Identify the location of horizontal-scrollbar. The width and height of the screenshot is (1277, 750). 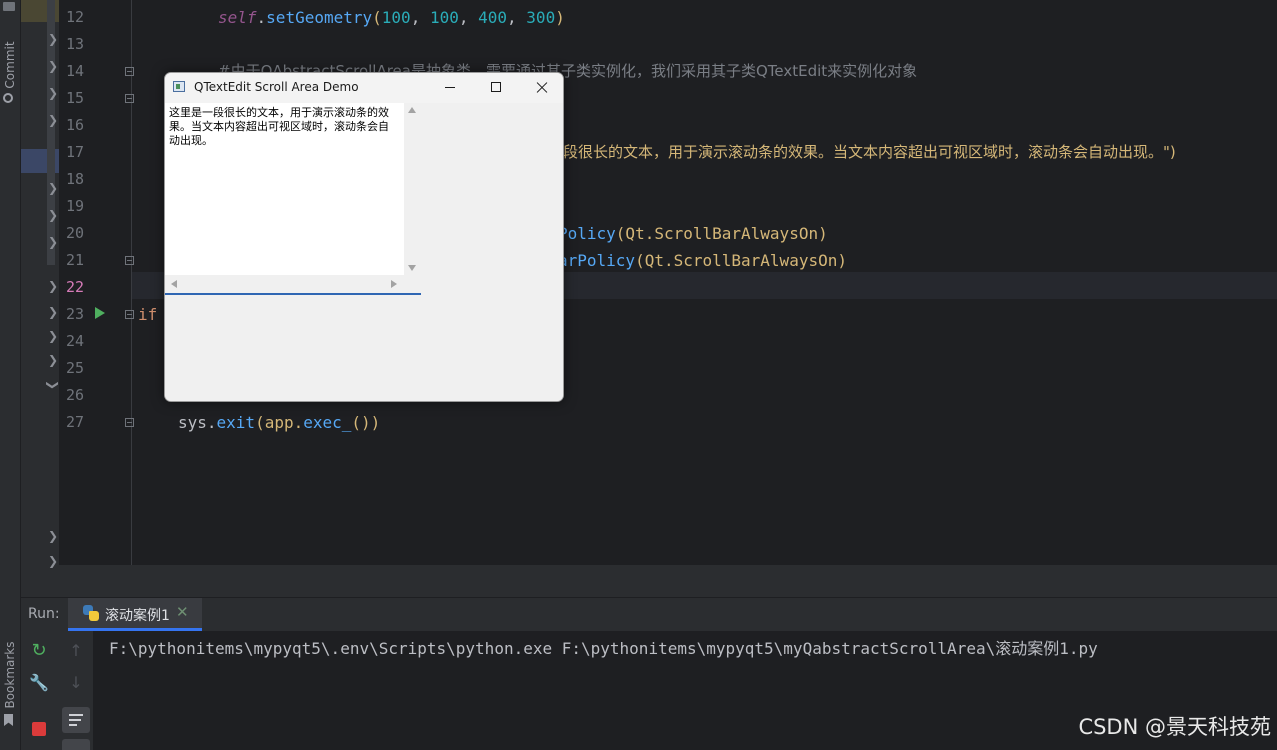
(284, 284).